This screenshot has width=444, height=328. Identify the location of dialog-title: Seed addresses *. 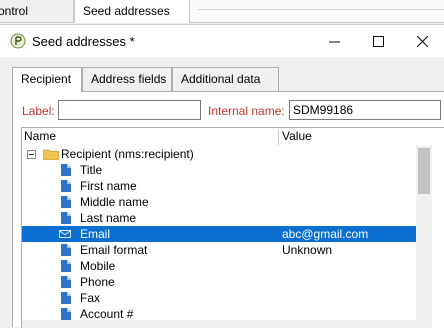
(83, 41).